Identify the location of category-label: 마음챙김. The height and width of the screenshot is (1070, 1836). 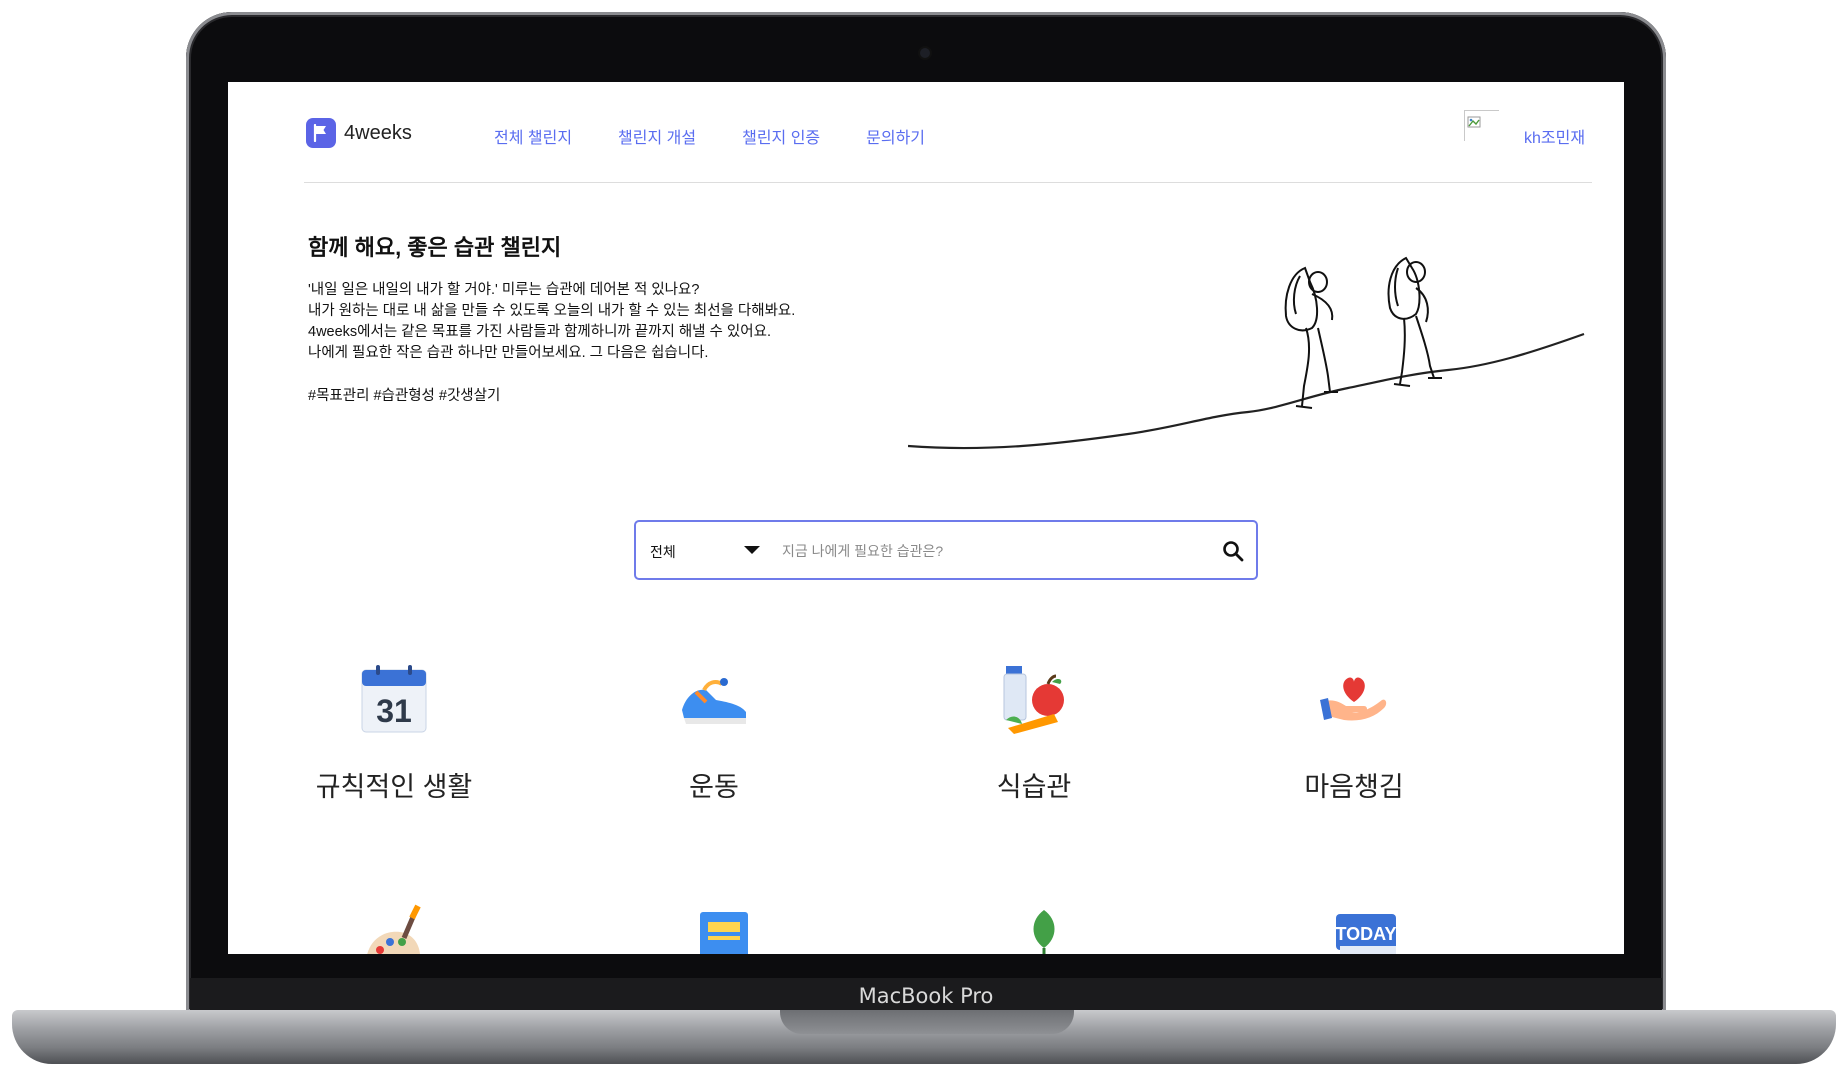
(1354, 787).